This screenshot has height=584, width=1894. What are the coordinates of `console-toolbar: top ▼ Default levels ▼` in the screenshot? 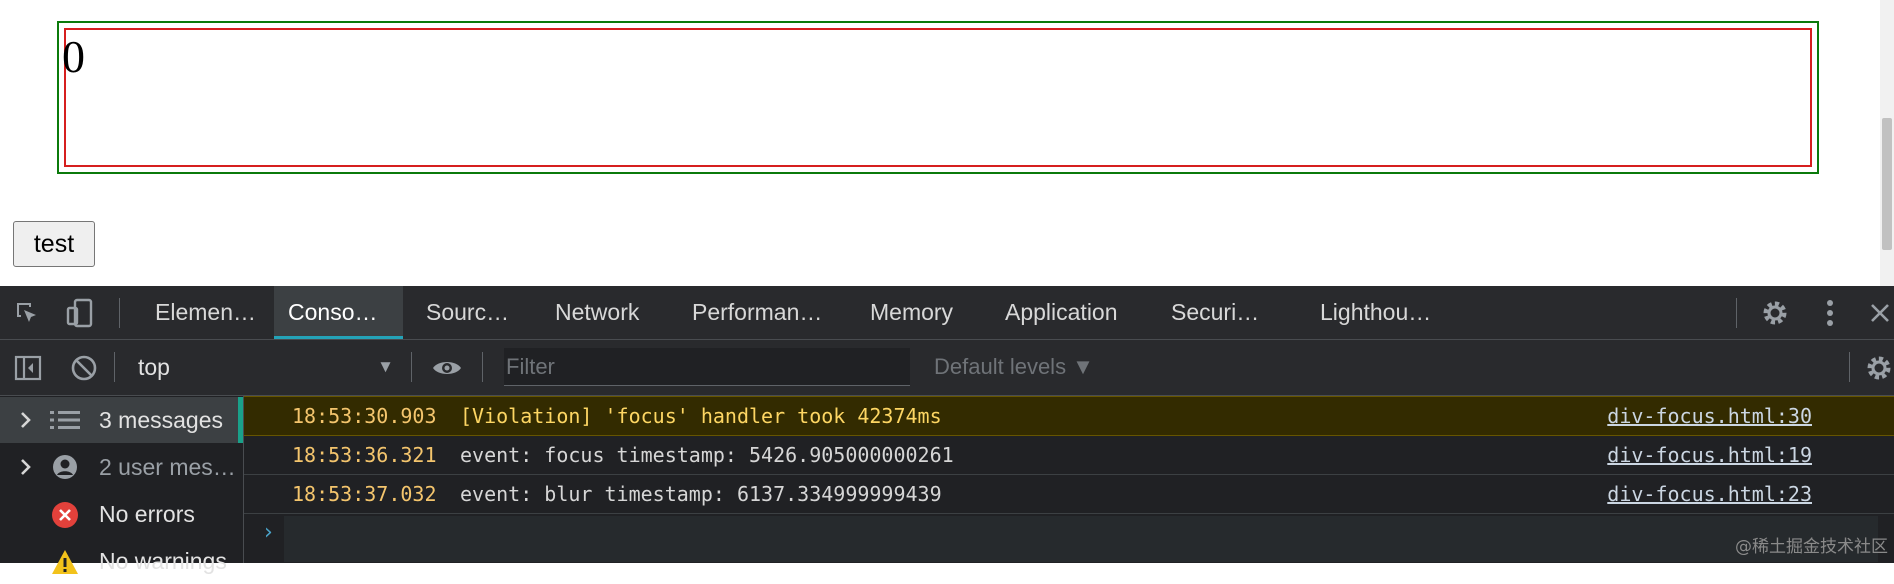 It's located at (947, 368).